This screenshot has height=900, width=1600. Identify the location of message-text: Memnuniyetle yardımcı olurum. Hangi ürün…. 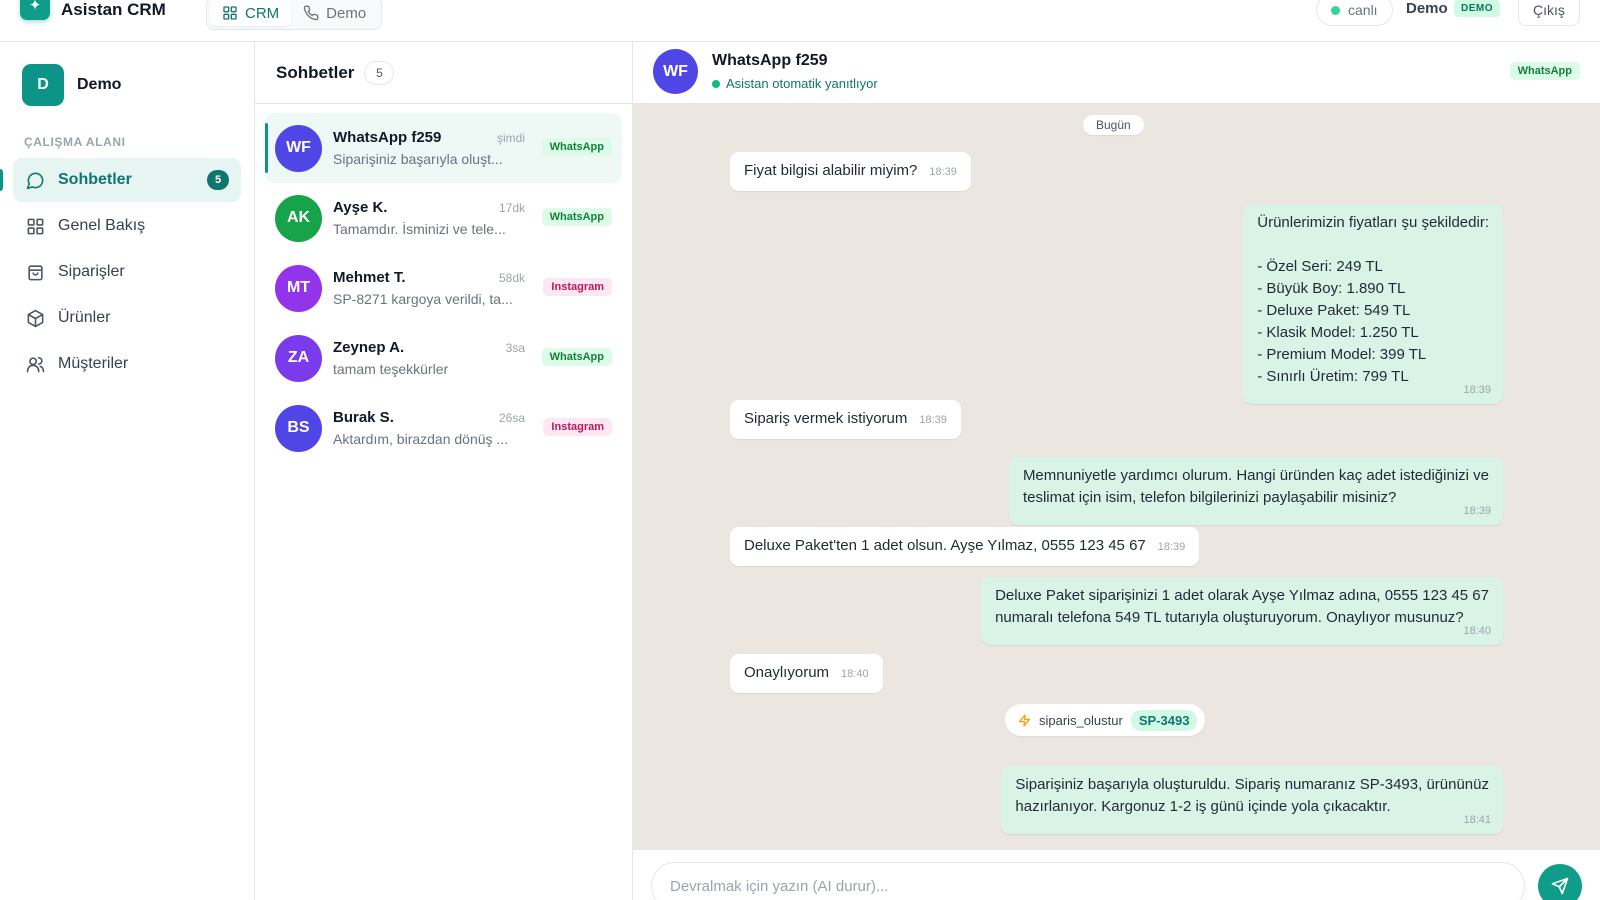
(1255, 486).